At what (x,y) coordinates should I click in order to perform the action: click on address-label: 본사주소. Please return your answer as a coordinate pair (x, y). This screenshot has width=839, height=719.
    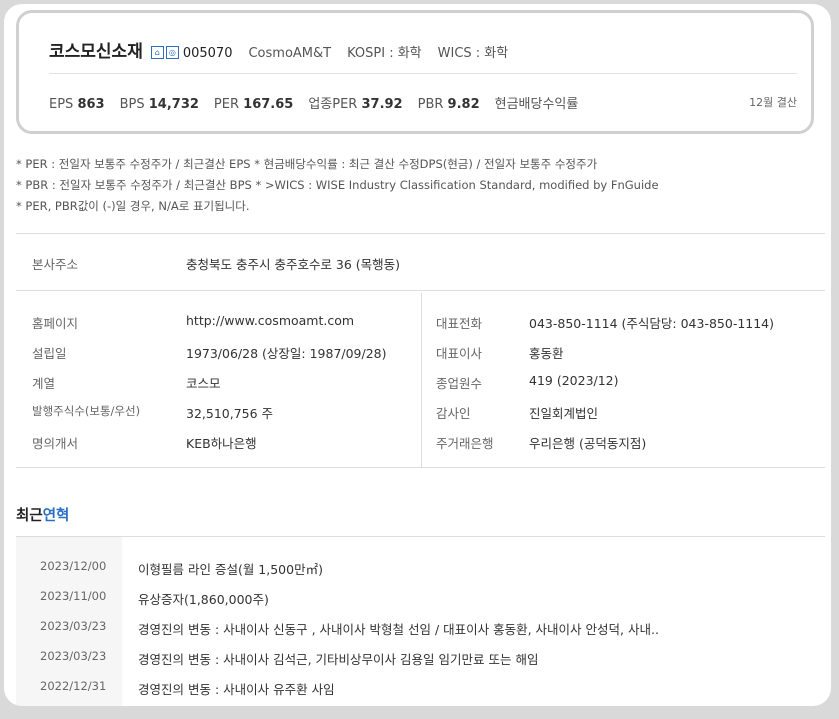
    Looking at the image, I should click on (55, 264).